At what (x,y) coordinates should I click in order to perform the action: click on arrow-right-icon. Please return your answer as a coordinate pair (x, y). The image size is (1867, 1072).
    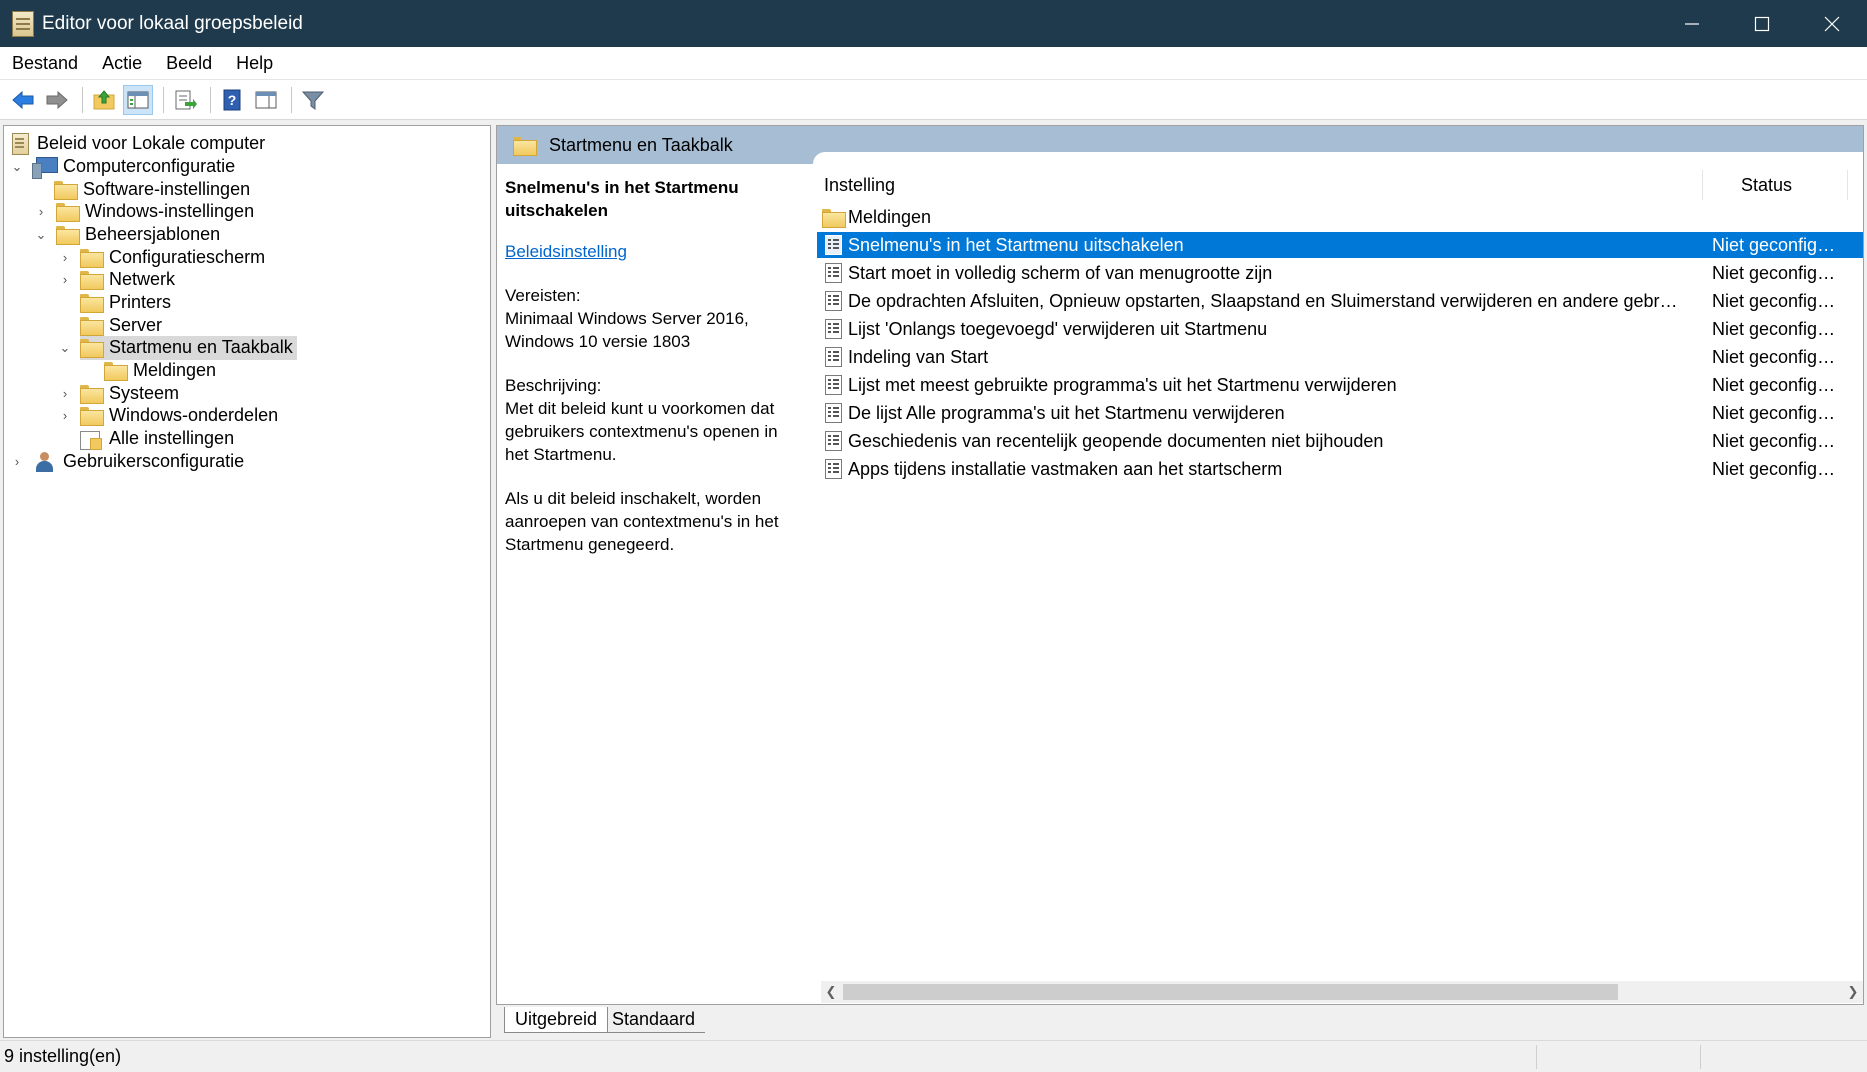
    Looking at the image, I should click on (57, 99).